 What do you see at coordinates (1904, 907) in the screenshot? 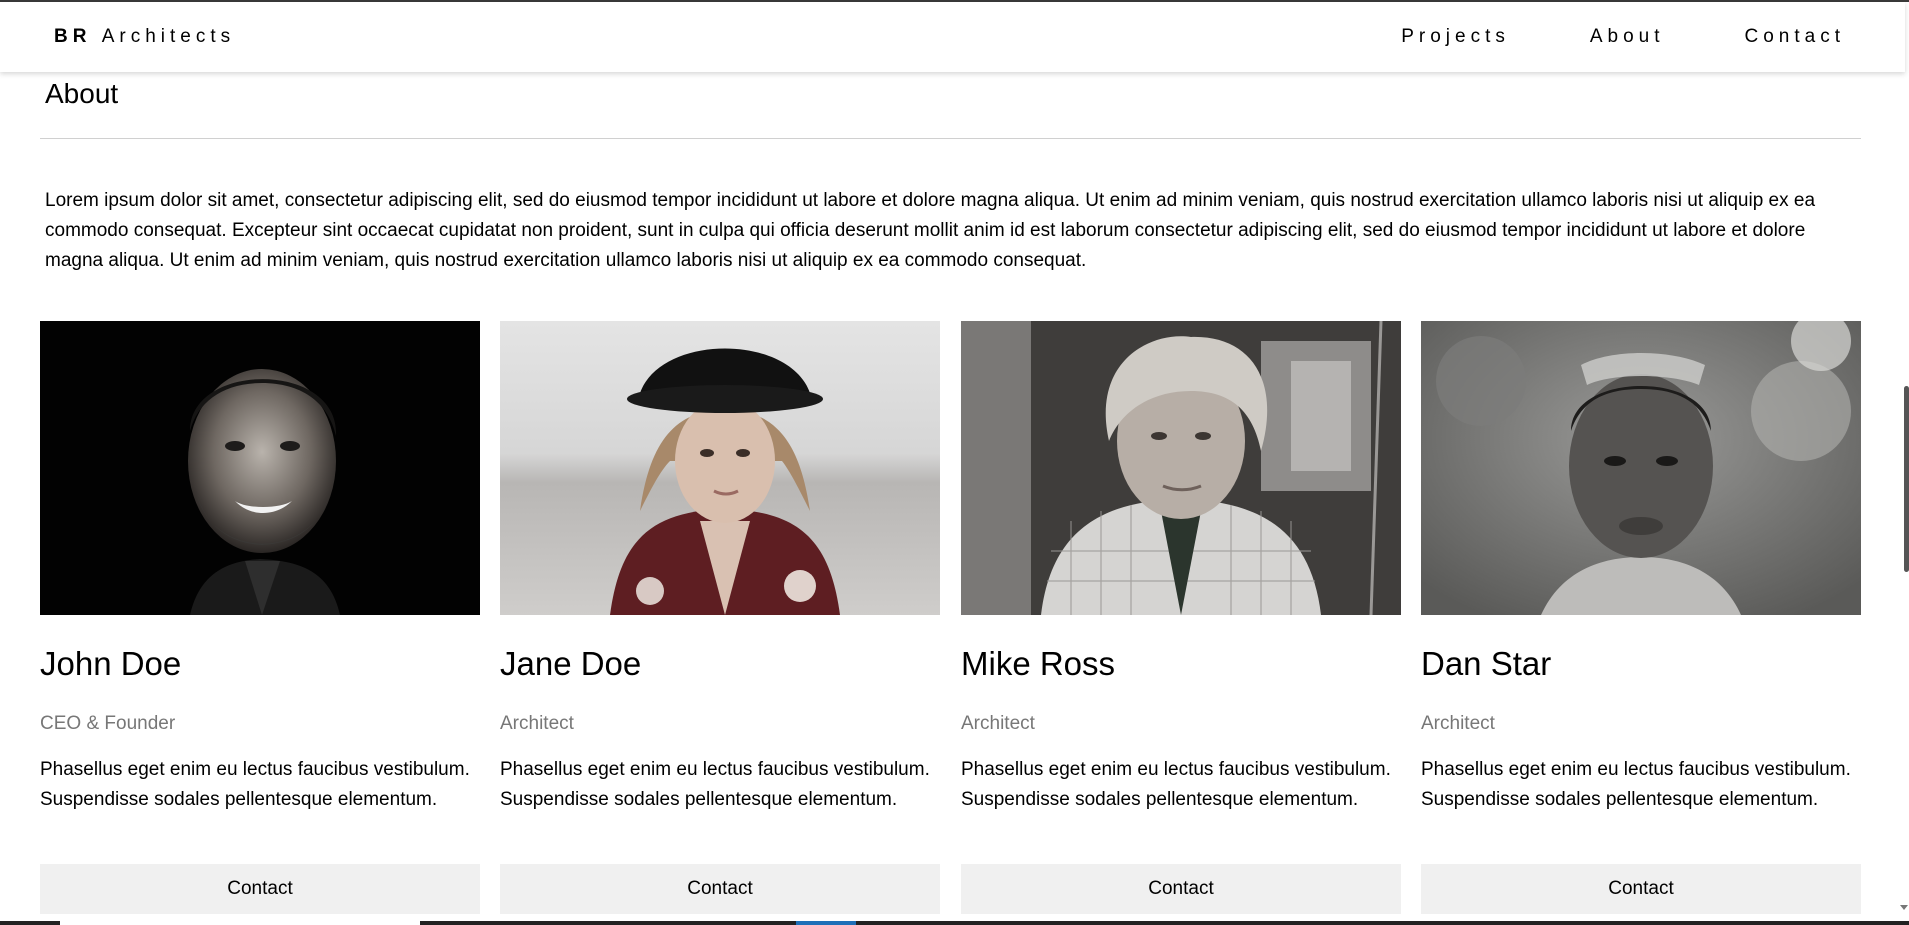
I see `scroll-down-arrow-icon` at bounding box center [1904, 907].